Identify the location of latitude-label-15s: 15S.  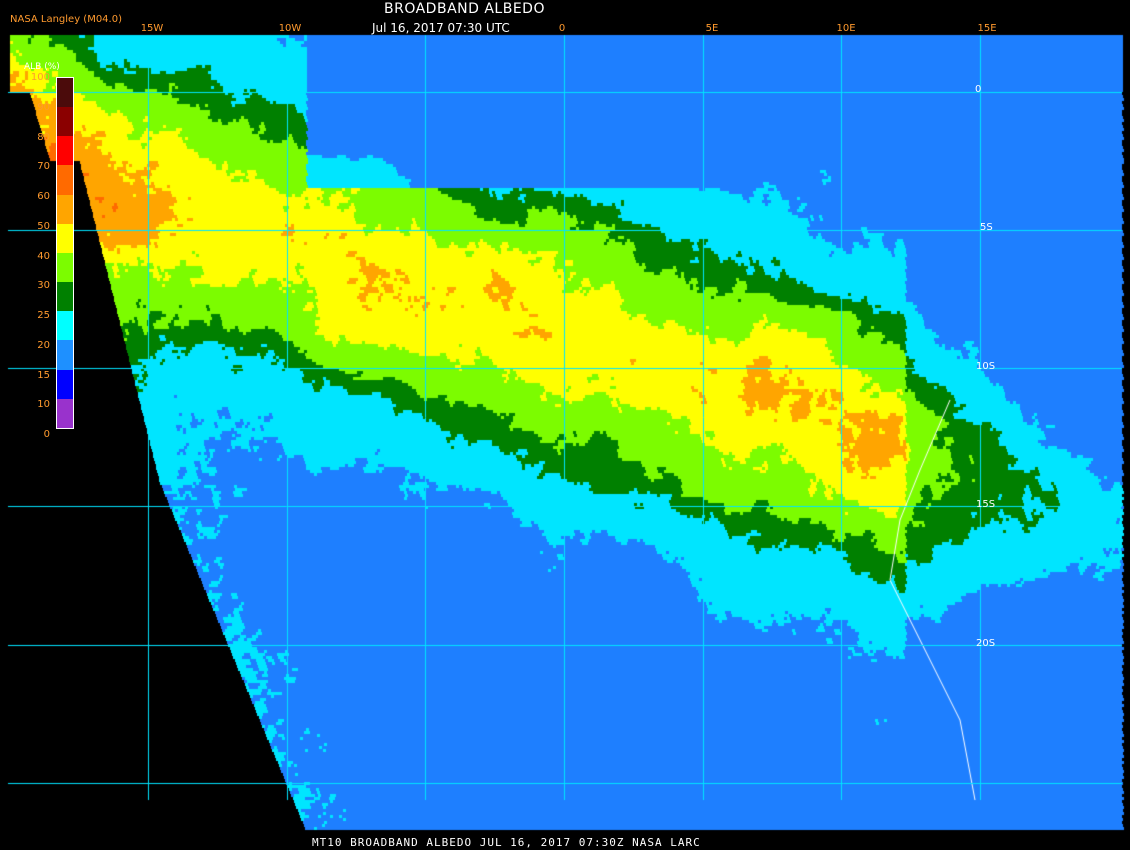
(986, 504).